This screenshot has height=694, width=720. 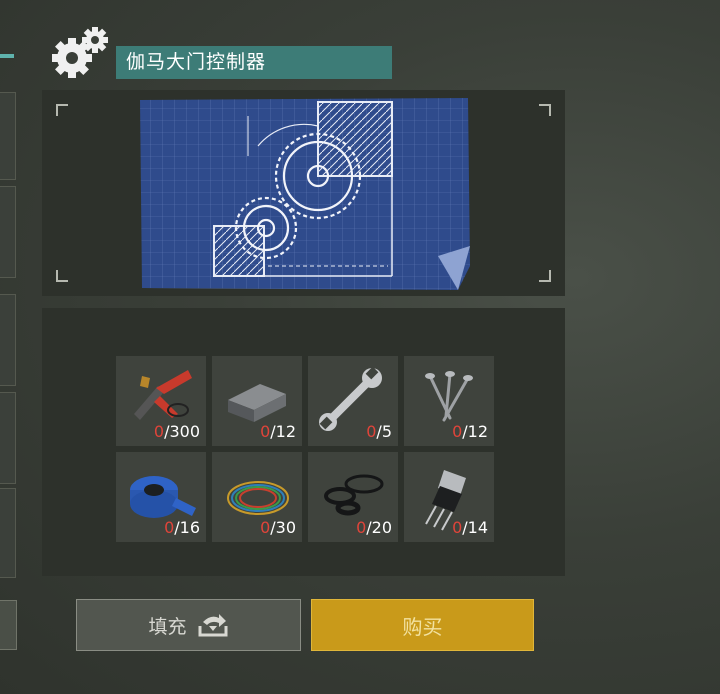 What do you see at coordinates (278, 527) in the screenshot?
I see `material-count: 0/30` at bounding box center [278, 527].